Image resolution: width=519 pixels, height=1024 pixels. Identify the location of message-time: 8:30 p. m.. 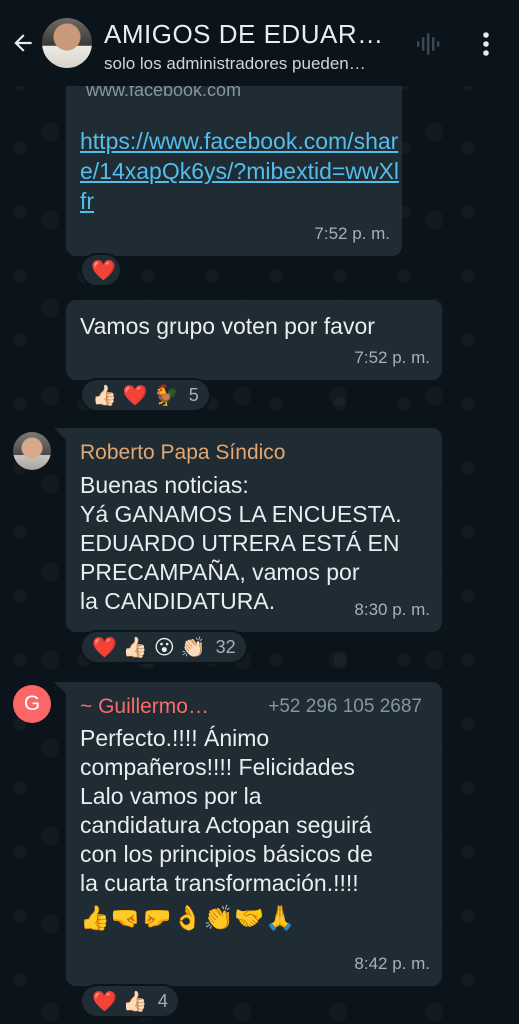
(392, 609).